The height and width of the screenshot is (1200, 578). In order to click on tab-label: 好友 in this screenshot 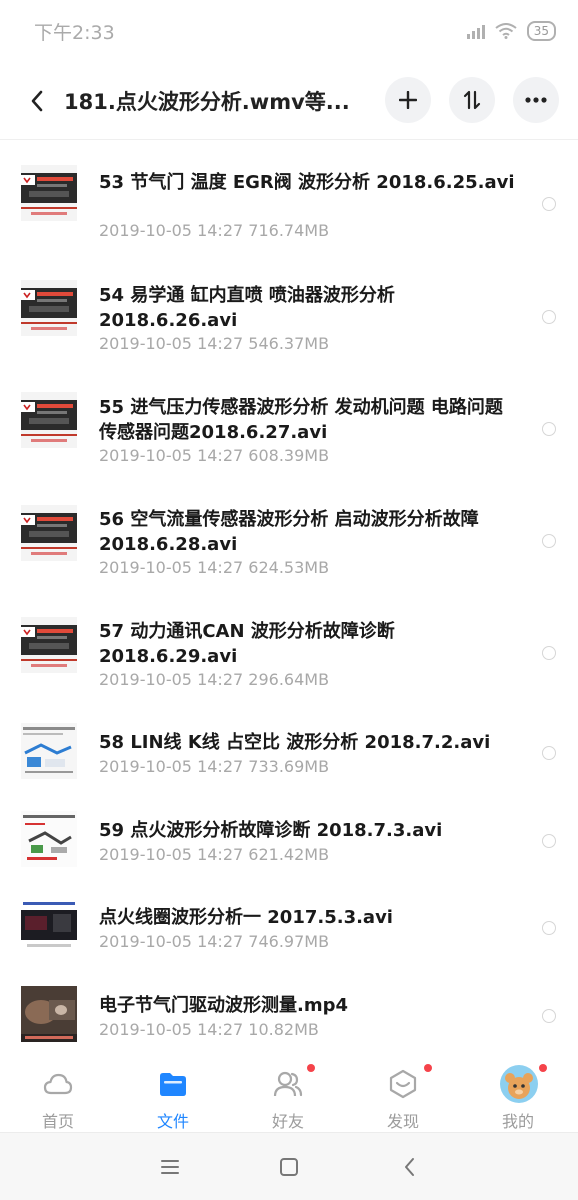, I will do `click(287, 1121)`.